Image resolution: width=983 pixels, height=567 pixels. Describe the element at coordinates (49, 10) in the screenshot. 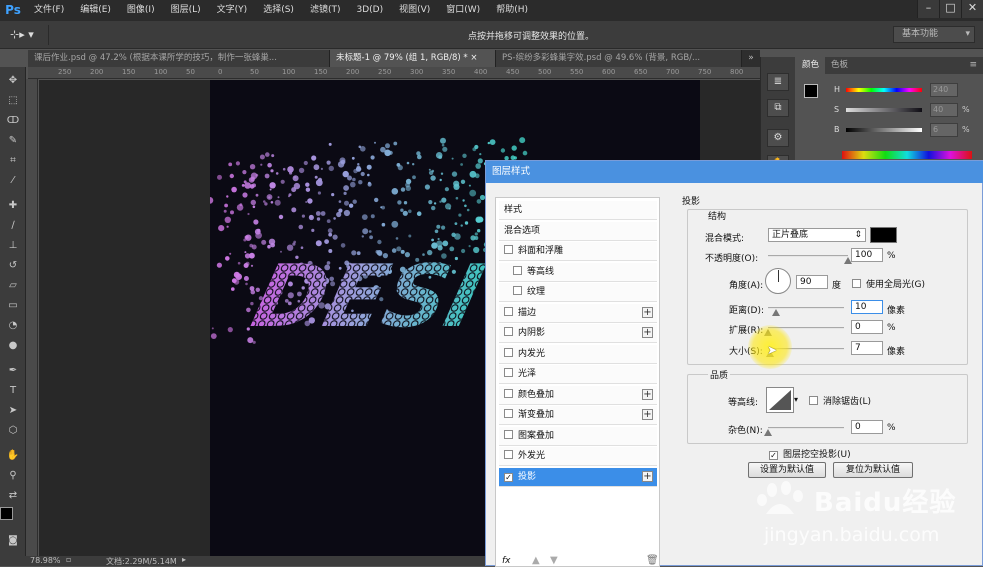

I see `menu-file: 文件(F)` at that location.